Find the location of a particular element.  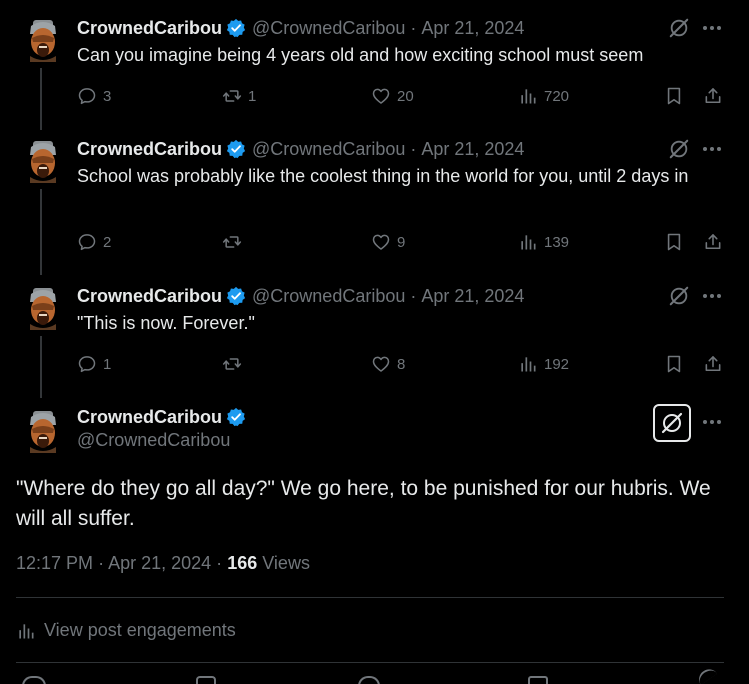

action-bar: 2 9 139 is located at coordinates (402, 242).